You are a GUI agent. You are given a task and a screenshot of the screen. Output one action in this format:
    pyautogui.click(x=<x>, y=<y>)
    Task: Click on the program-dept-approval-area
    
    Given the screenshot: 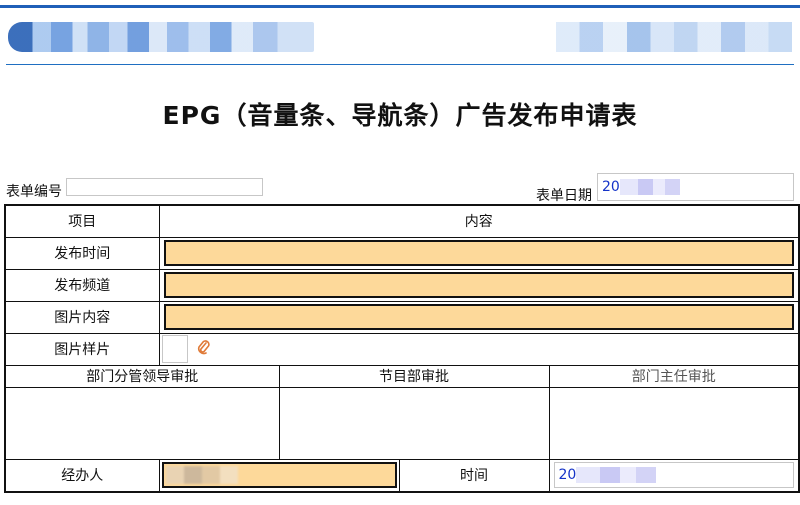 What is the action you would take?
    pyautogui.click(x=414, y=423)
    